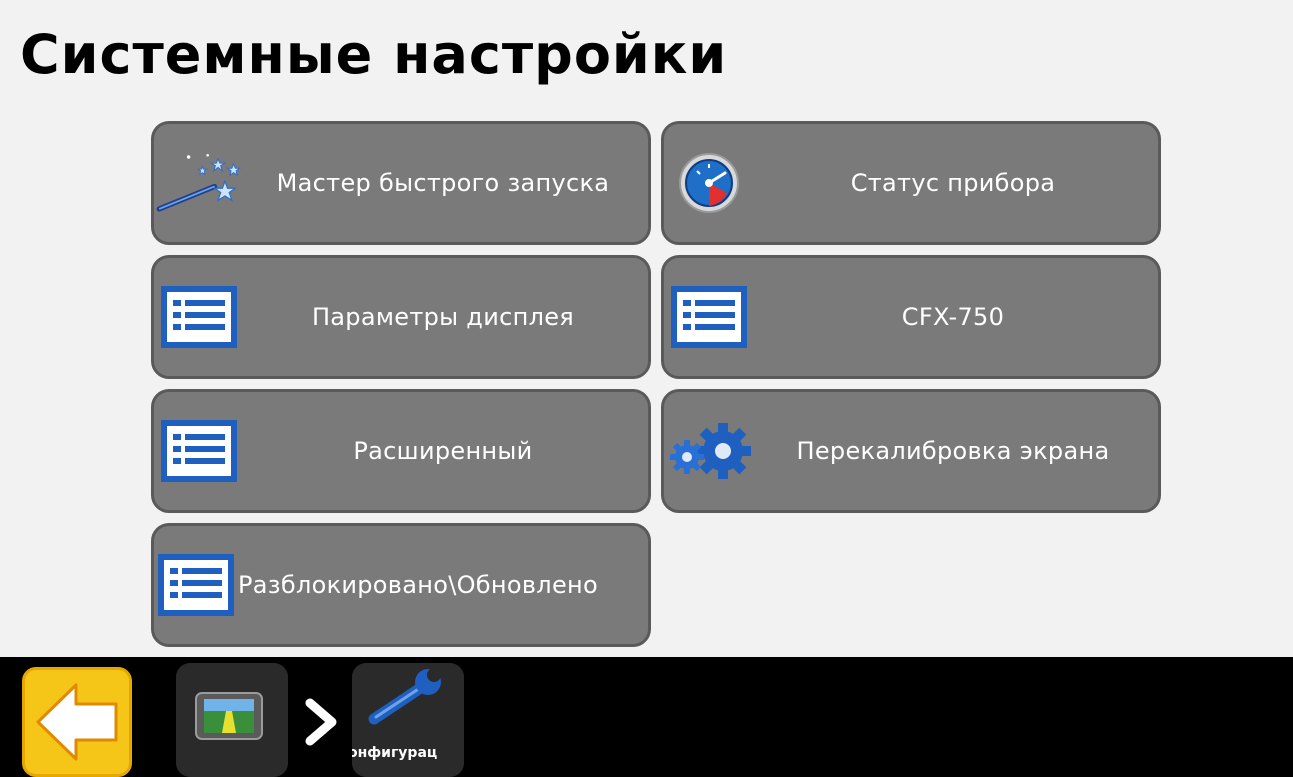  What do you see at coordinates (953, 183) in the screenshot?
I see `device-status-label: Статус прибора` at bounding box center [953, 183].